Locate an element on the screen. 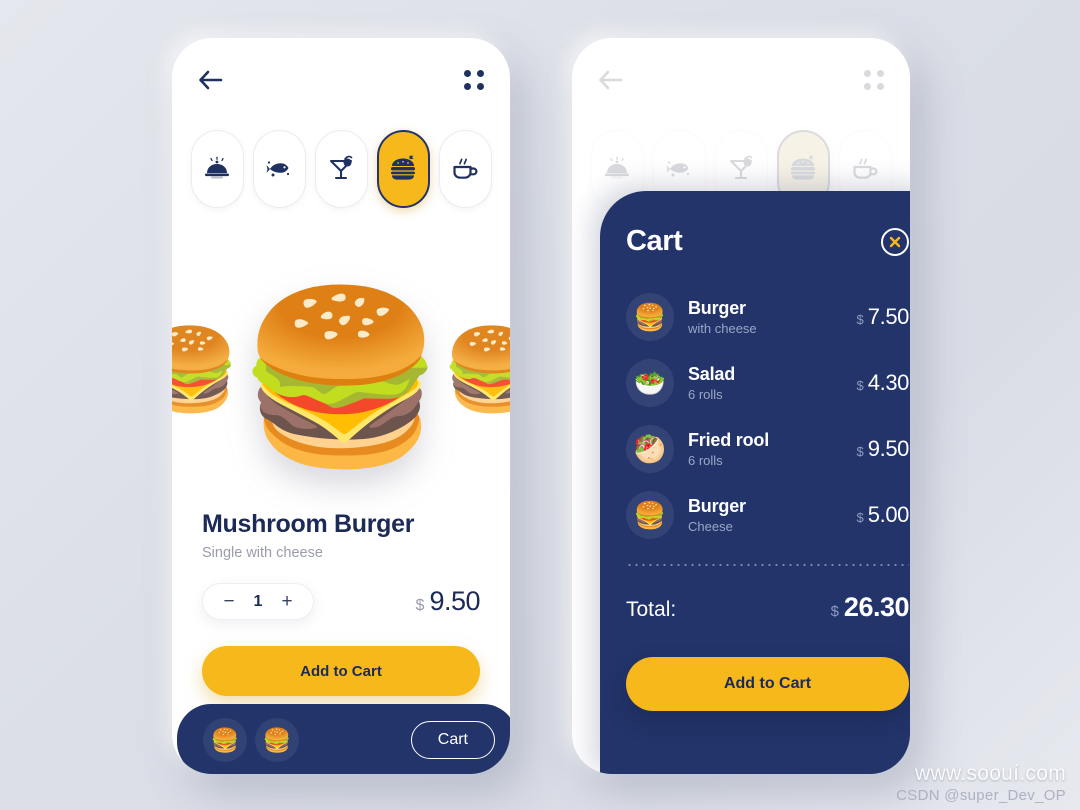  bottom-thumb-1: 🍔 is located at coordinates (225, 740).